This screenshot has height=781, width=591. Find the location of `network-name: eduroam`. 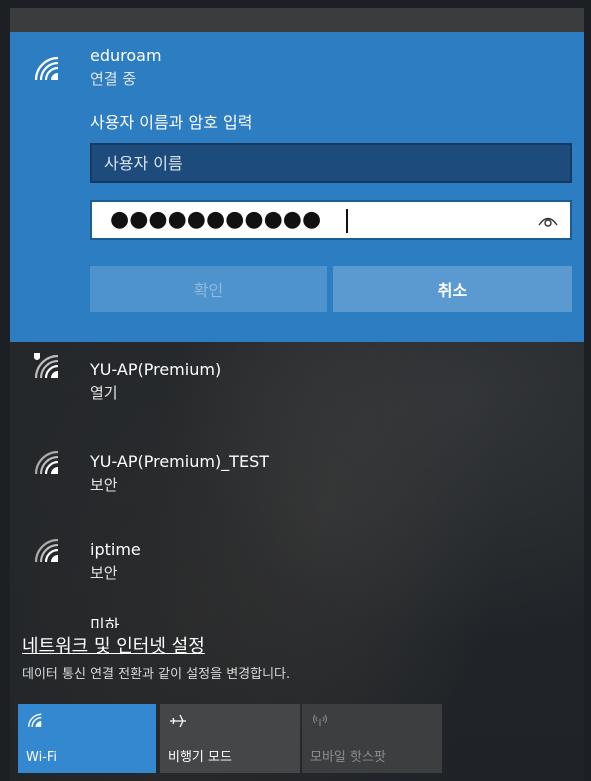

network-name: eduroam is located at coordinates (126, 55).